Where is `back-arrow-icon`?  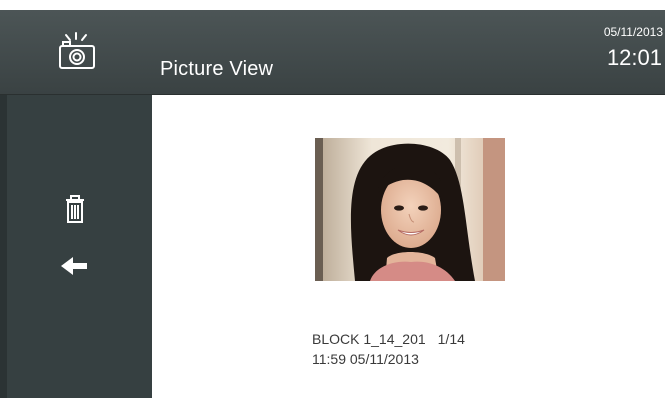 back-arrow-icon is located at coordinates (74, 266).